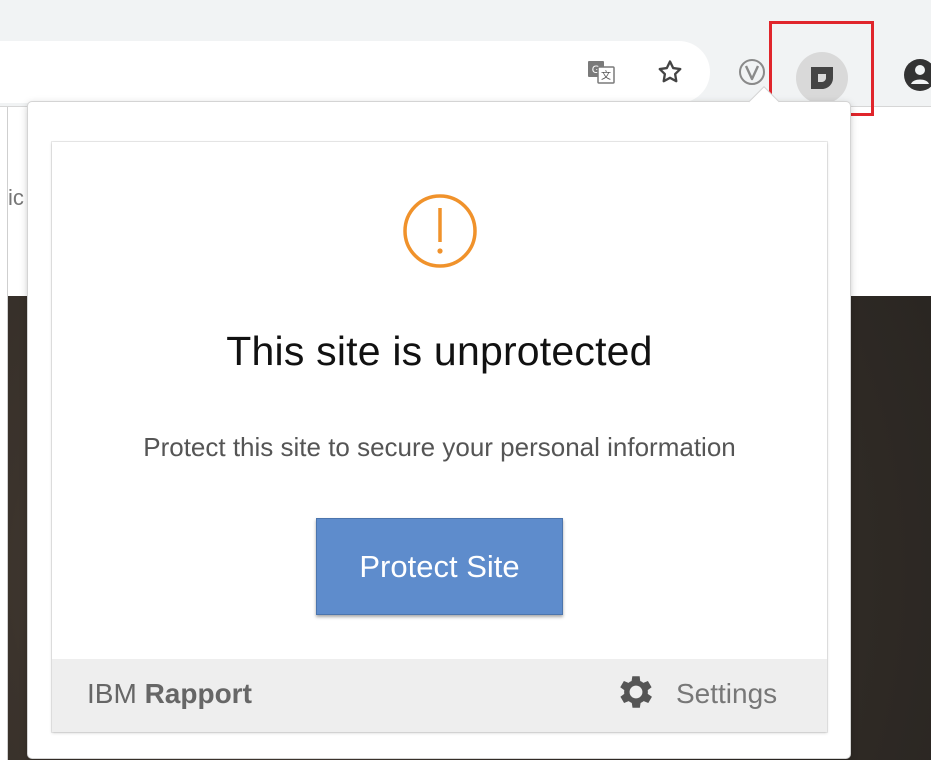 This screenshot has width=931, height=760. What do you see at coordinates (727, 693) in the screenshot?
I see `settings-label: Settings` at bounding box center [727, 693].